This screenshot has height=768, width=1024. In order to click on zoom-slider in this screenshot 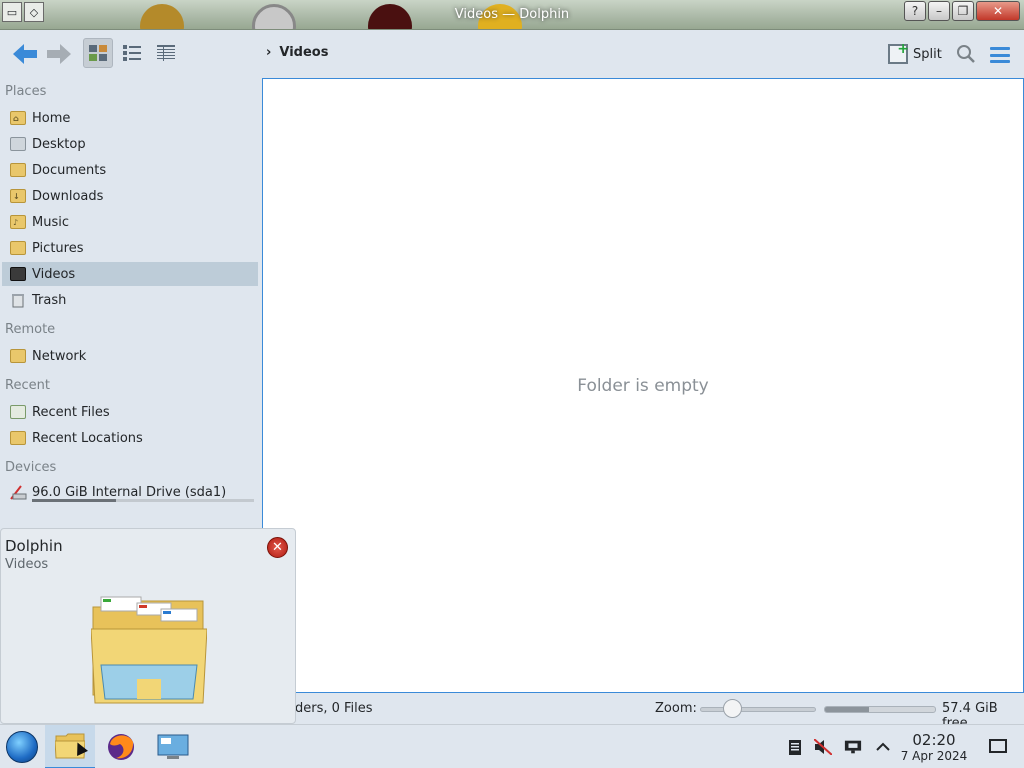, I will do `click(758, 709)`.